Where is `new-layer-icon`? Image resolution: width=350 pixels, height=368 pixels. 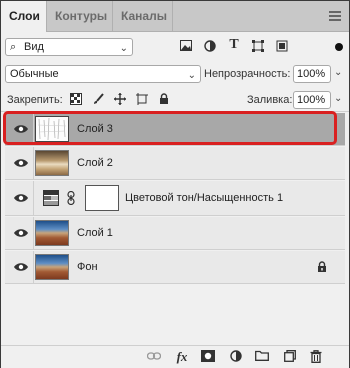
new-layer-icon is located at coordinates (290, 357).